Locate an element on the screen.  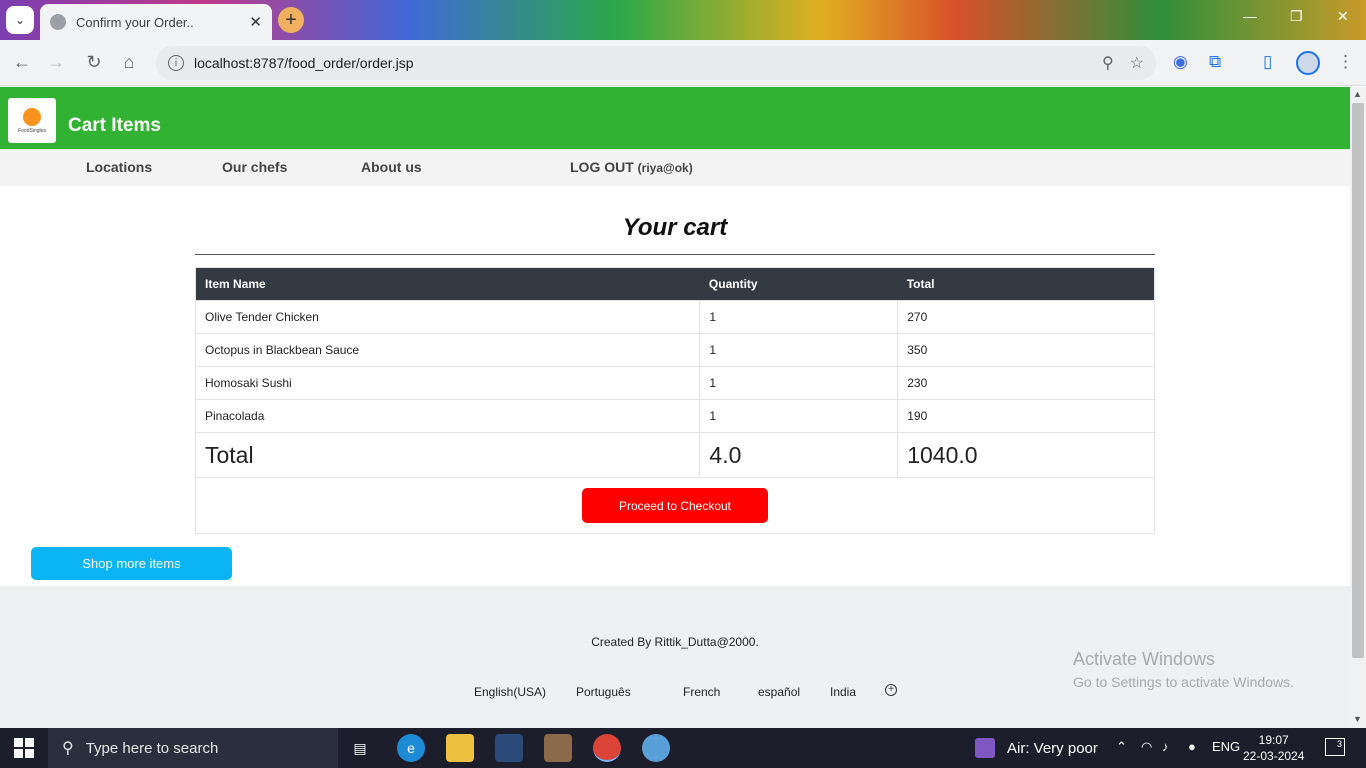
nav-logout: LOG OUT (riya@ok) is located at coordinates (631, 167).